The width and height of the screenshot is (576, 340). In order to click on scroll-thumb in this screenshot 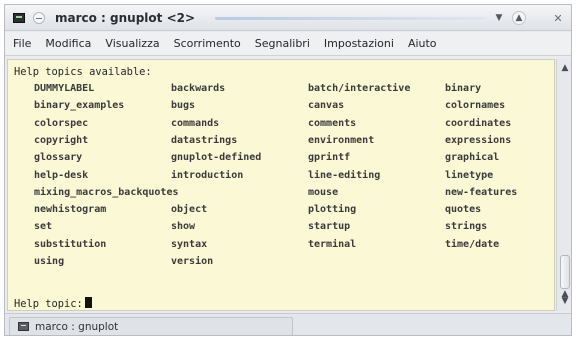, I will do `click(565, 272)`.